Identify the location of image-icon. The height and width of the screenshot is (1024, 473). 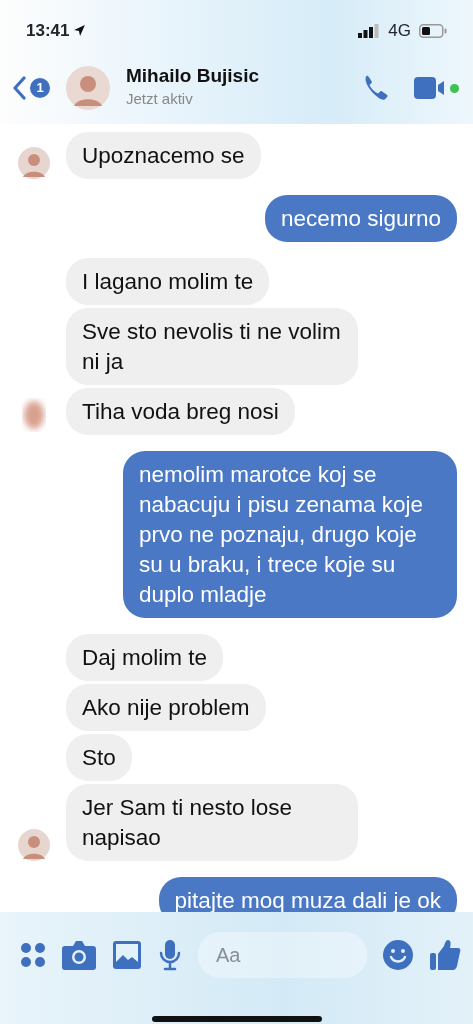
(127, 955).